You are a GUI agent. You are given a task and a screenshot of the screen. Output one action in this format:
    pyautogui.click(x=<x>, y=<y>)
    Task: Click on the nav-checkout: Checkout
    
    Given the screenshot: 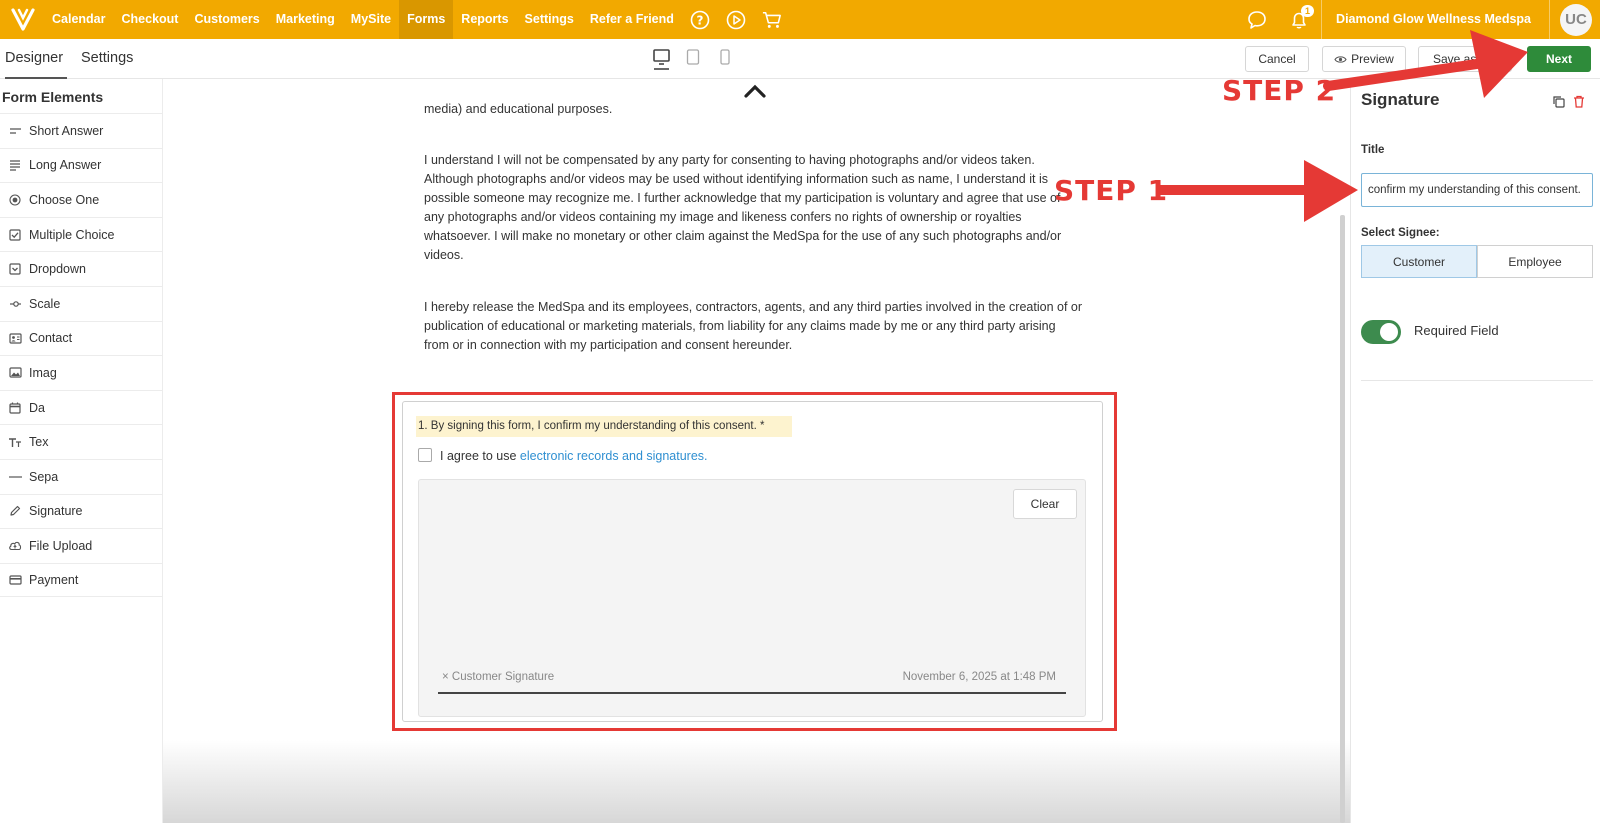 What is the action you would take?
    pyautogui.click(x=150, y=19)
    